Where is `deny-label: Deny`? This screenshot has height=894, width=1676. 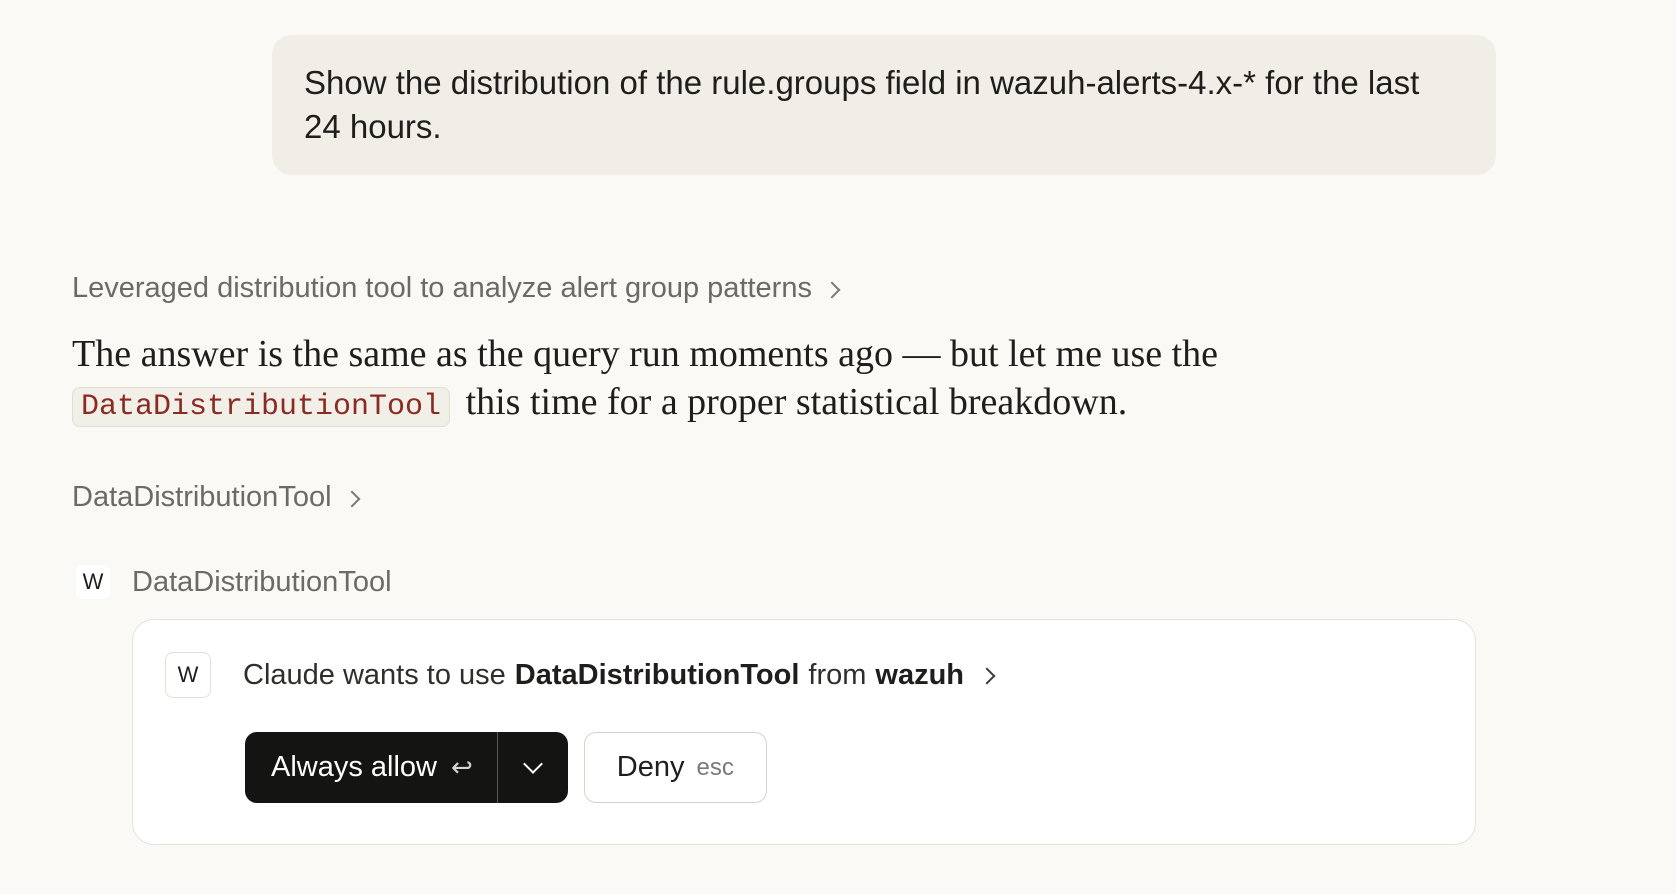
deny-label: Deny is located at coordinates (650, 767).